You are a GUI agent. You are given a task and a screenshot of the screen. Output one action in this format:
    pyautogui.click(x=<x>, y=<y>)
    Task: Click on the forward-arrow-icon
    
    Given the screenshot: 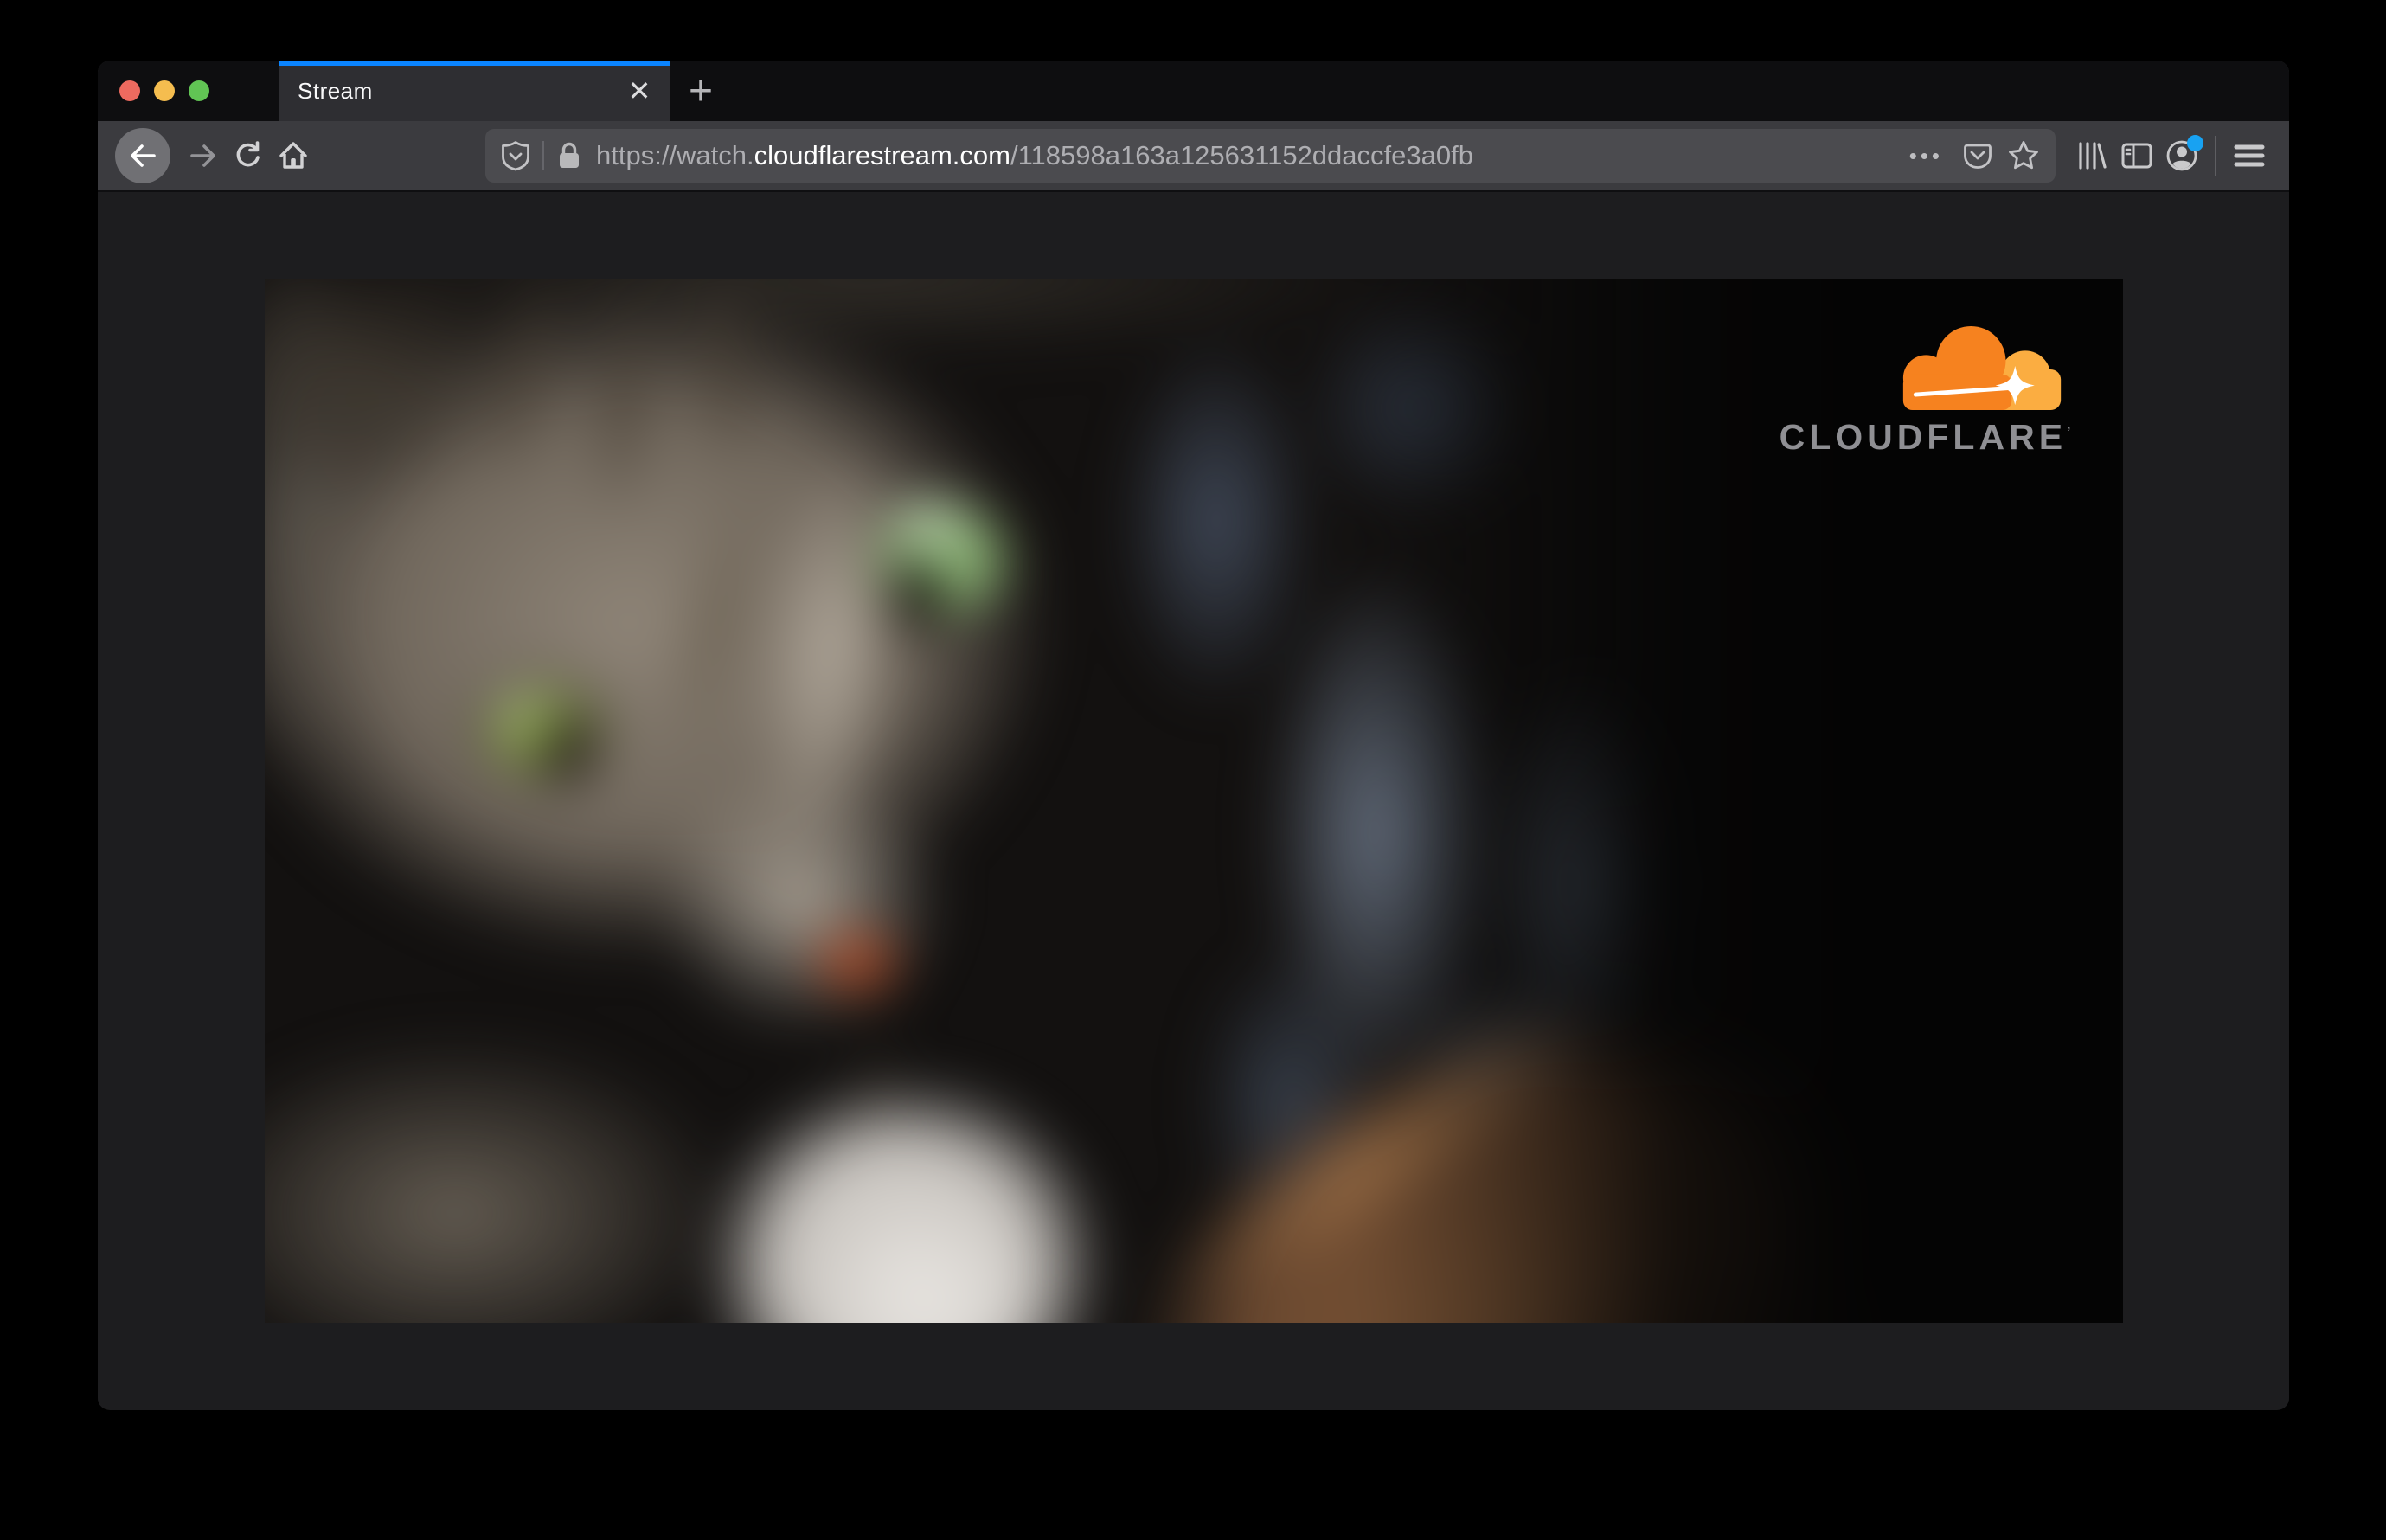 What is the action you would take?
    pyautogui.click(x=202, y=155)
    